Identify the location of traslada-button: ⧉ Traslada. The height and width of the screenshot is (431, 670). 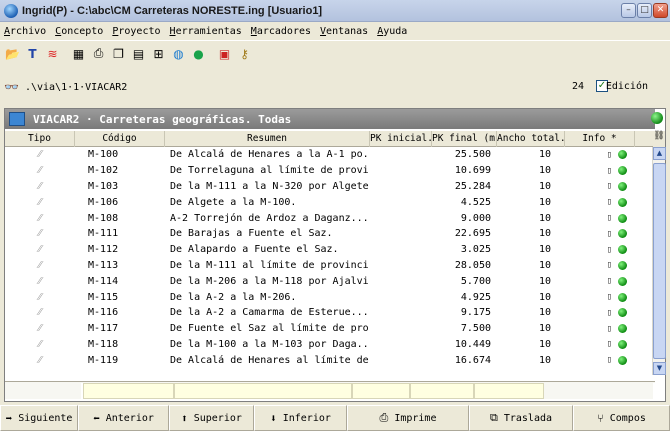
(521, 418).